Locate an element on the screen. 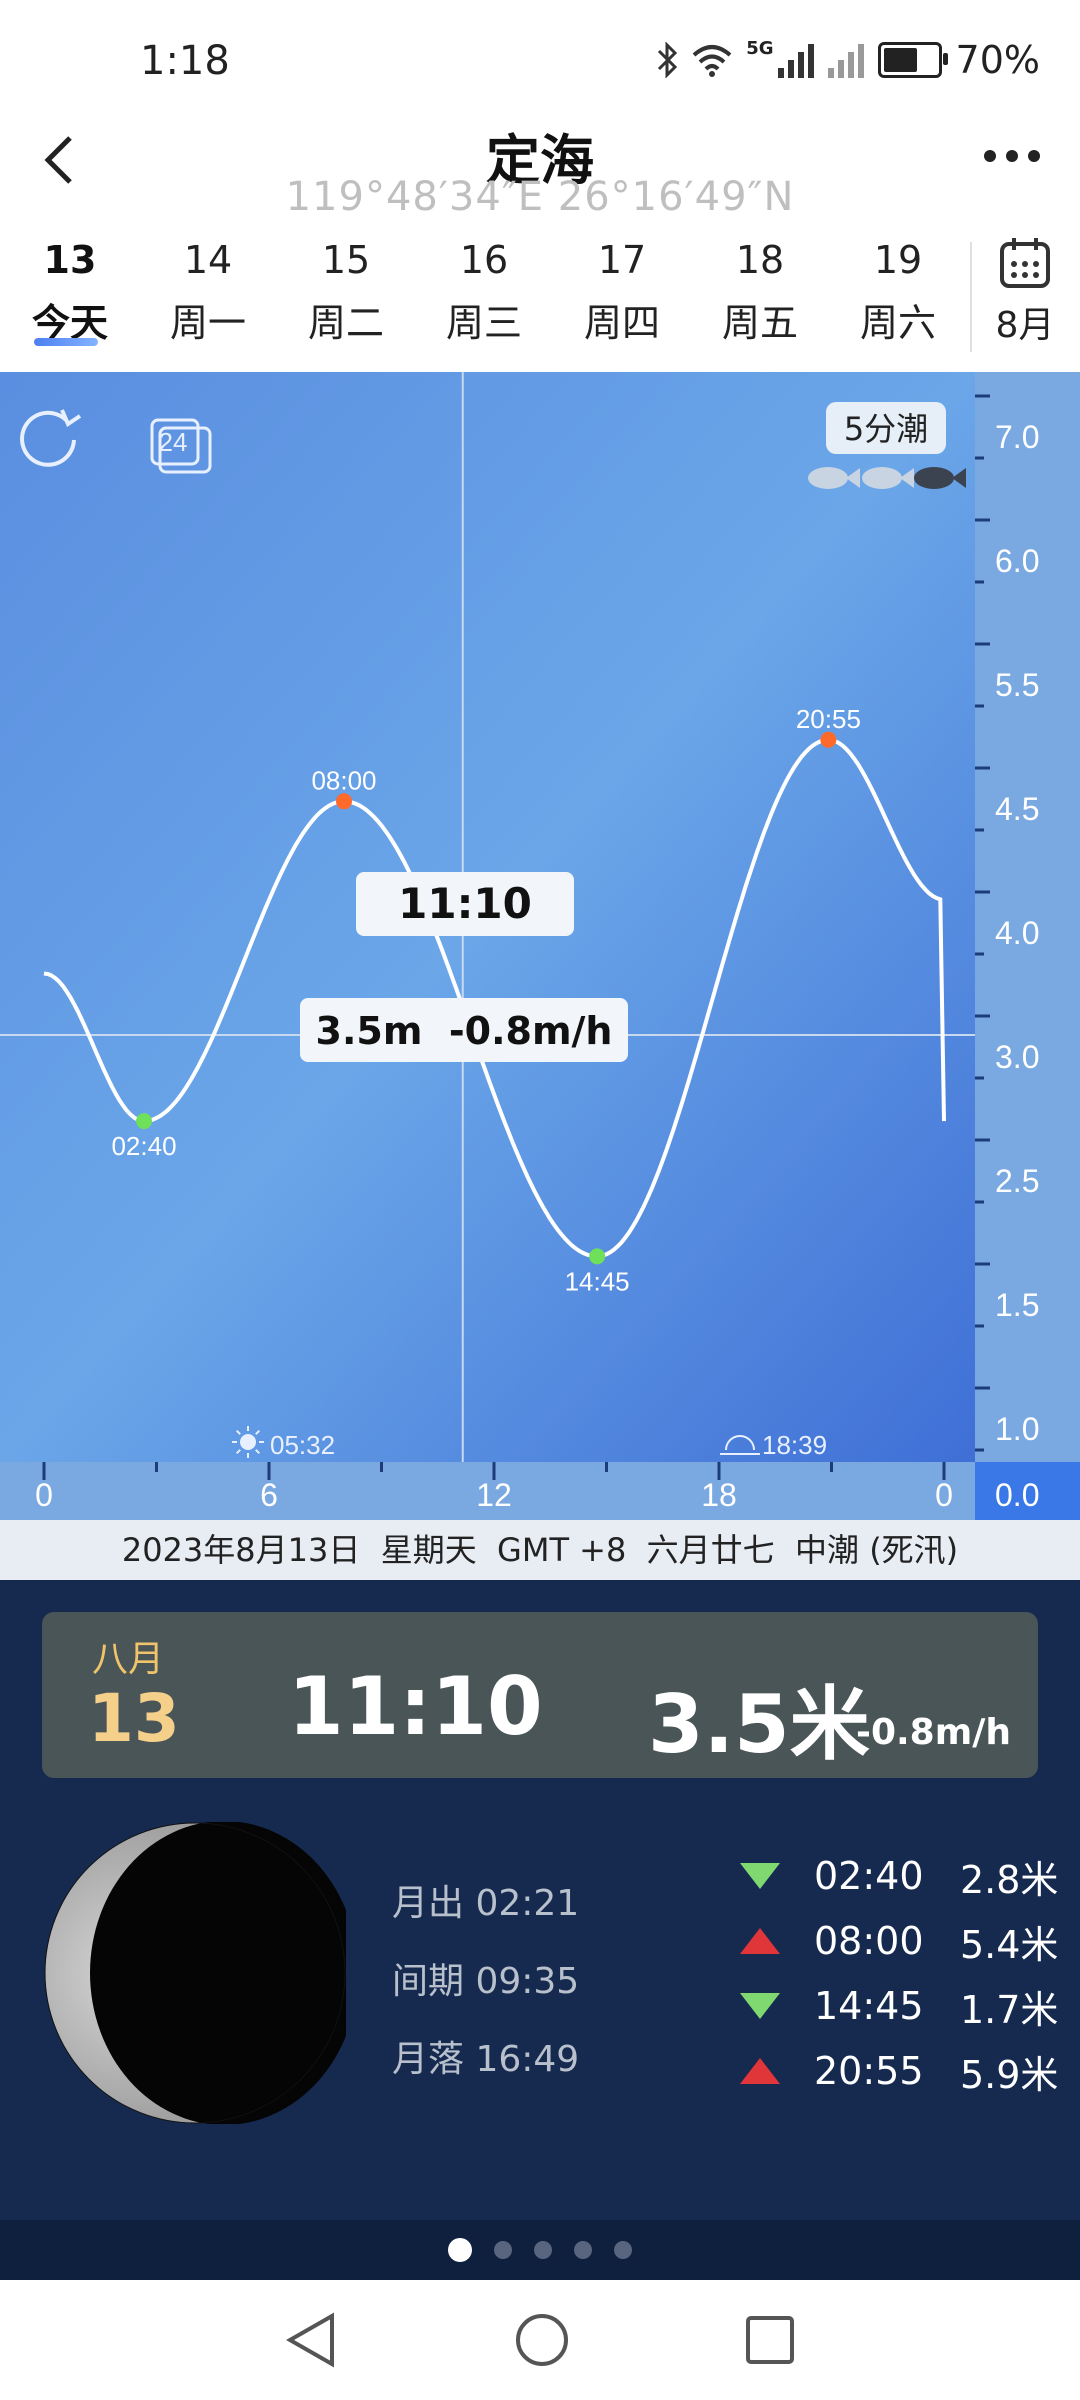 The width and height of the screenshot is (1080, 2400). day-weekday: 周六 is located at coordinates (897, 323).